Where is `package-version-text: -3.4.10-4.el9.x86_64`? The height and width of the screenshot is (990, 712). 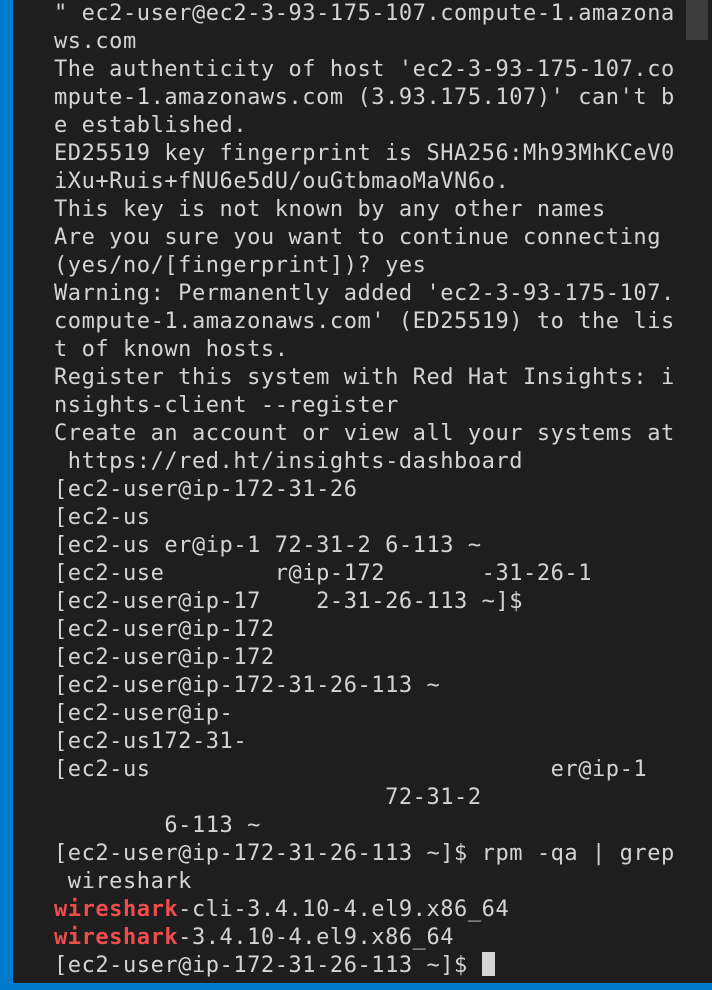 package-version-text: -3.4.10-4.el9.x86_64 is located at coordinates (316, 937).